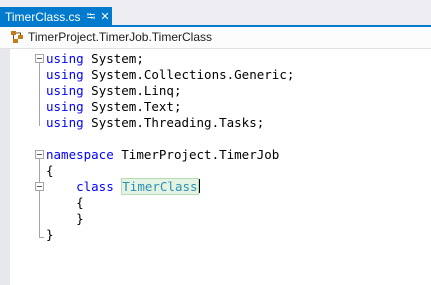  Describe the element at coordinates (215, 13) in the screenshot. I see `document-tab-strip: TimerClass.cs ⭾ ✕` at that location.